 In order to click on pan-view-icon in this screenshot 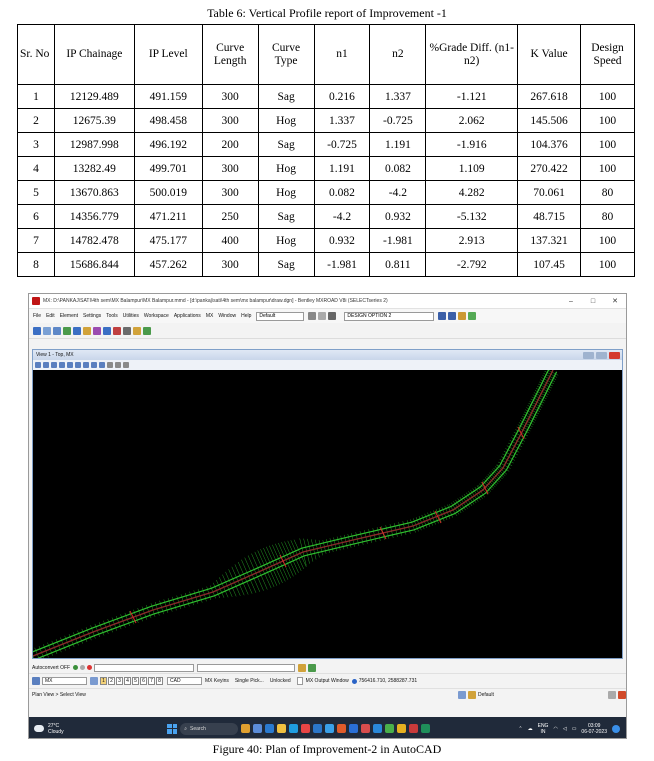, I will do `click(86, 365)`.